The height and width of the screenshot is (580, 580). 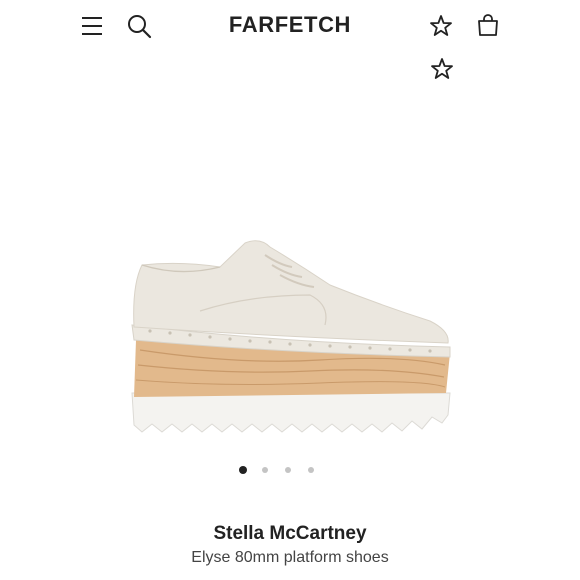 What do you see at coordinates (488, 25) in the screenshot?
I see `shopping-bag-icon` at bounding box center [488, 25].